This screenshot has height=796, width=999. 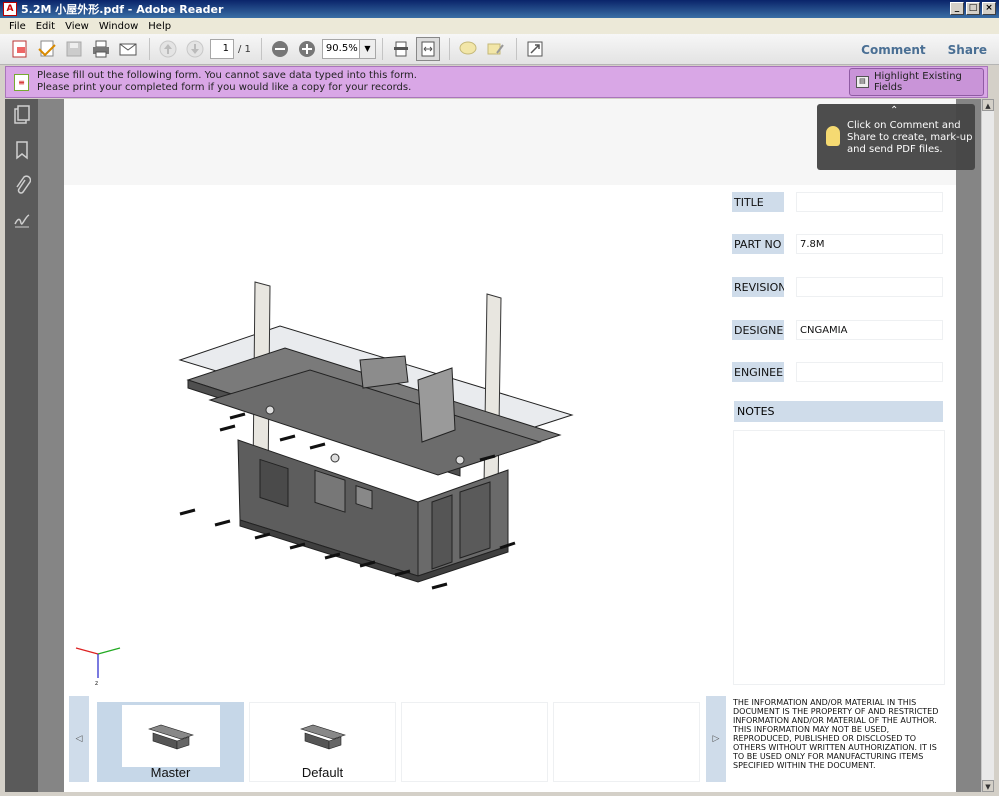 What do you see at coordinates (499, 26) in the screenshot?
I see `menu-bar: File Edit View Window Help` at bounding box center [499, 26].